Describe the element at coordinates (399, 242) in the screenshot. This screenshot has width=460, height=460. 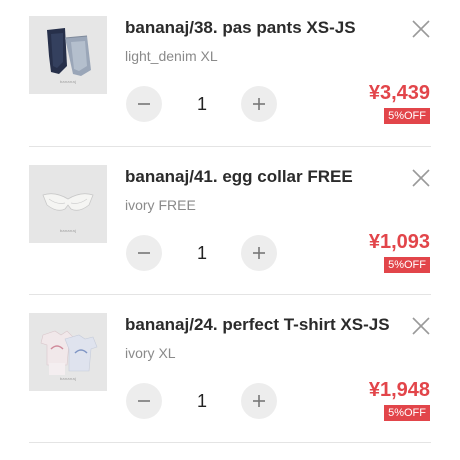
I see `item-price: ¥1,093` at that location.